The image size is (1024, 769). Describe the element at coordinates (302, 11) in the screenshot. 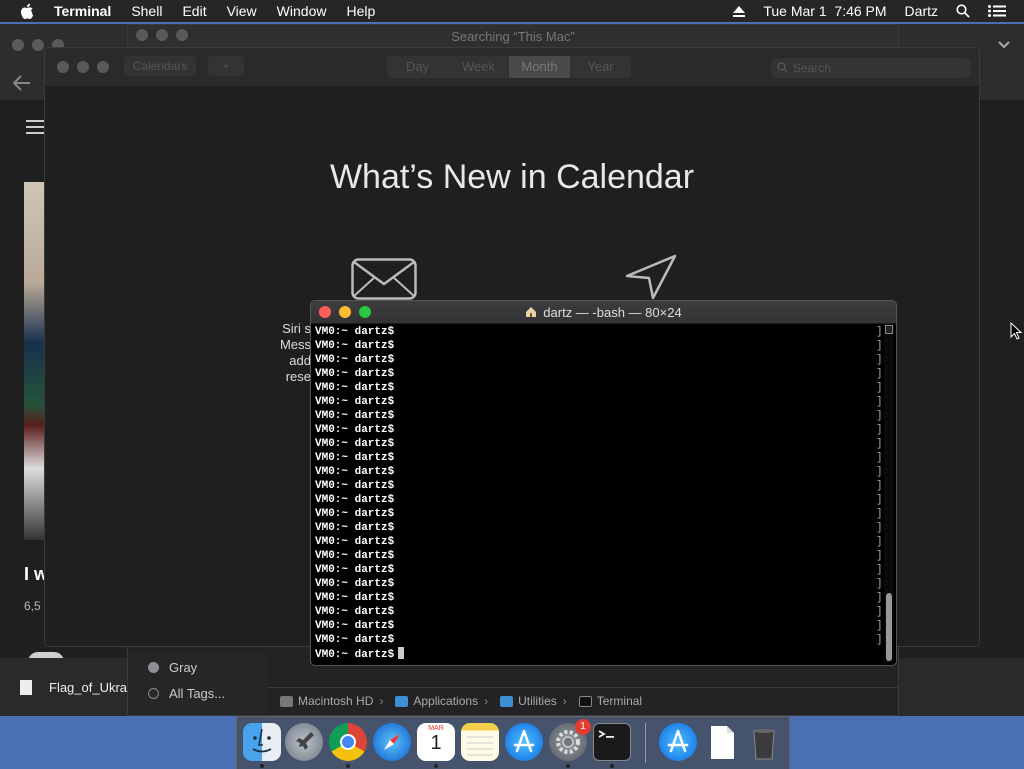

I see `menu-window: Window` at that location.